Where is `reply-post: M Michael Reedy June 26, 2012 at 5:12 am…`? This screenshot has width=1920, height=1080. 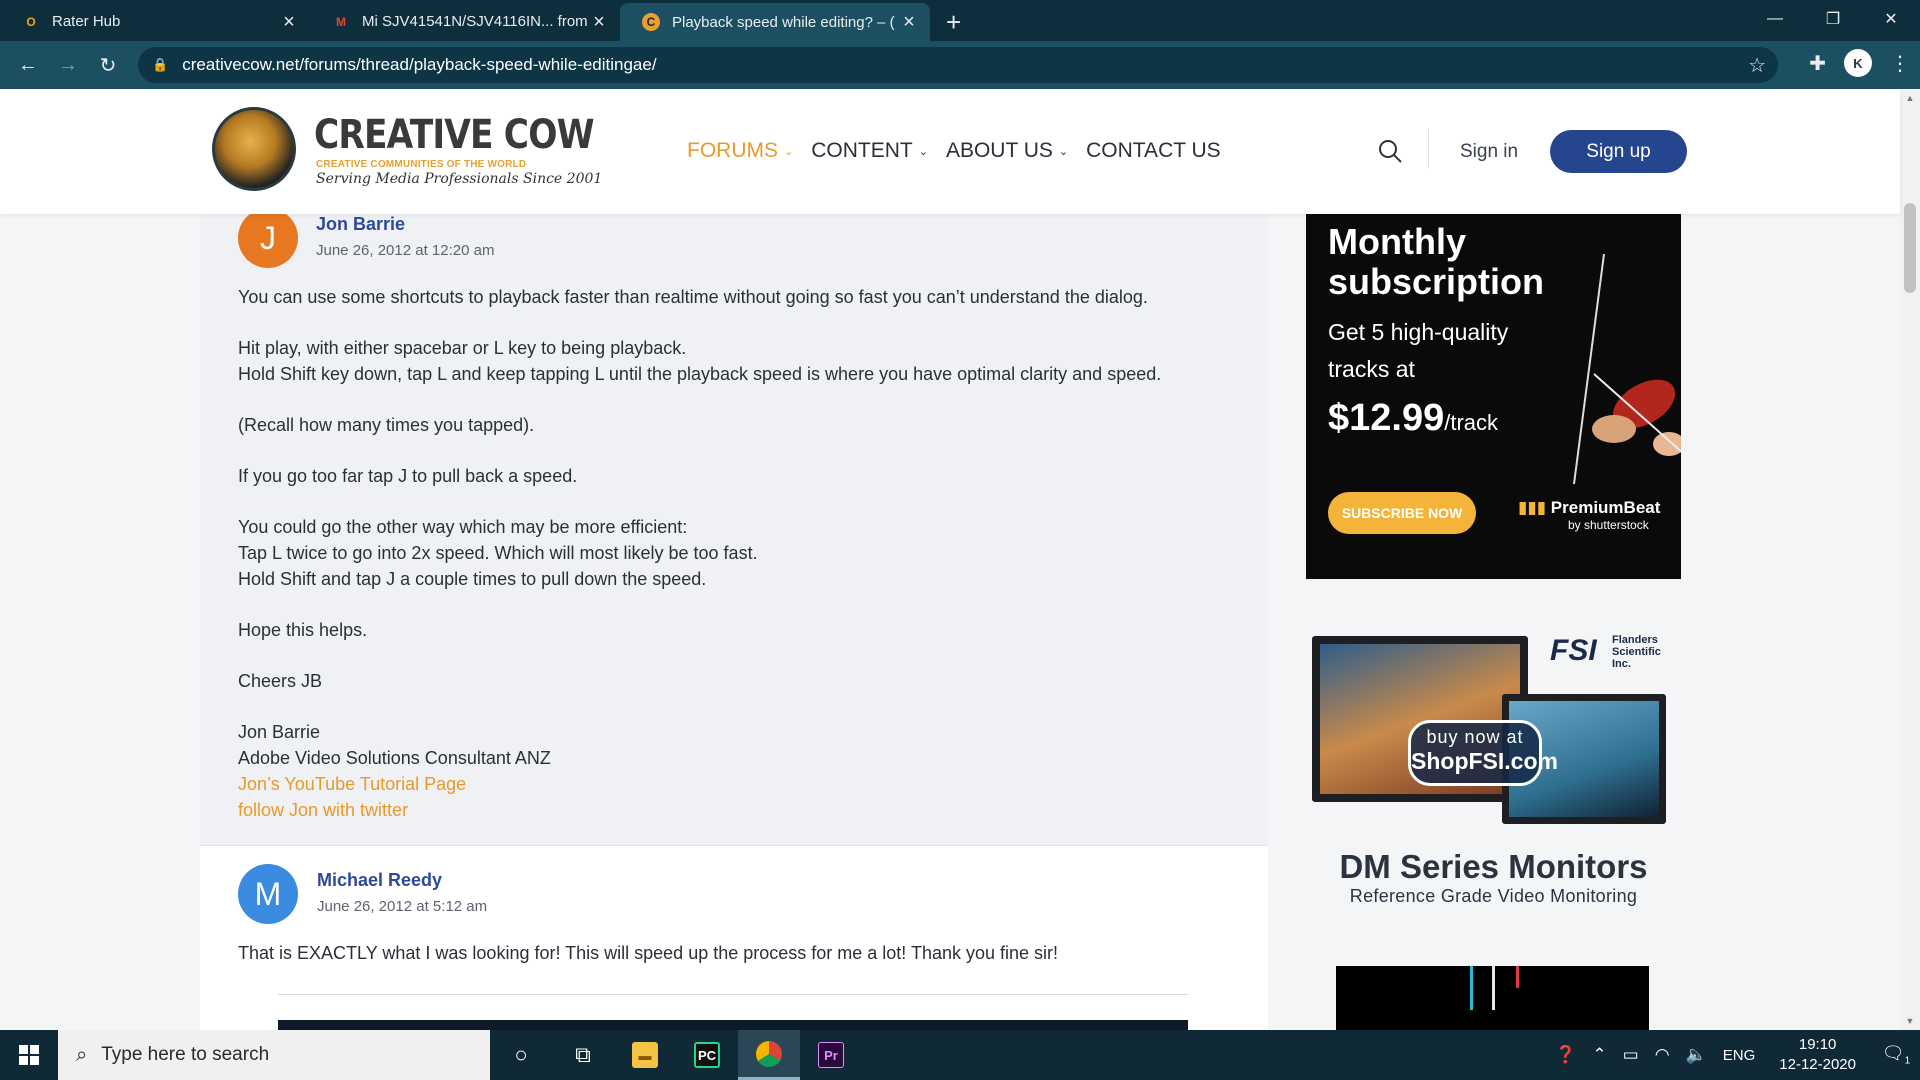 reply-post: M Michael Reedy June 26, 2012 at 5:12 am… is located at coordinates (734, 938).